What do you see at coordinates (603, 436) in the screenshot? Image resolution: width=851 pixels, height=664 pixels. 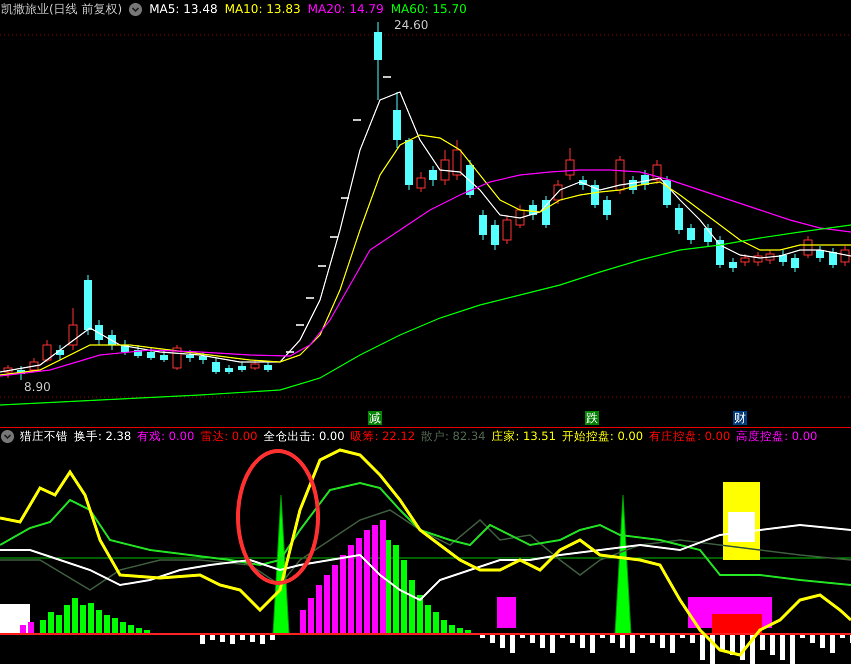 I see `indicator-value: 开始控盘: 0.00` at bounding box center [603, 436].